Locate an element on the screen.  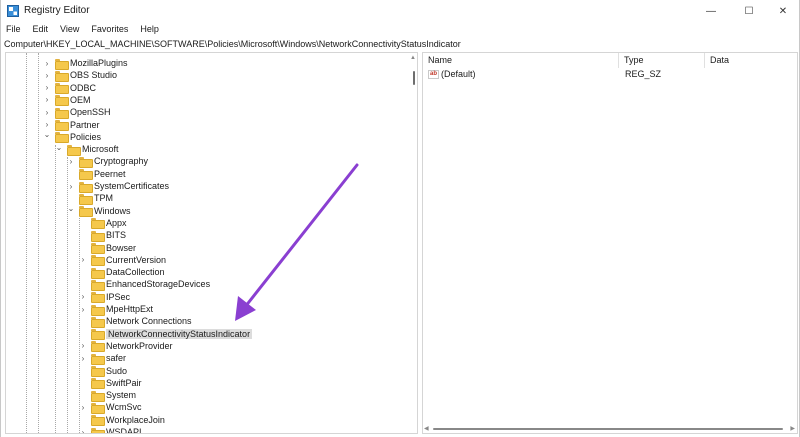
minimize-button: — is located at coordinates (711, 11).